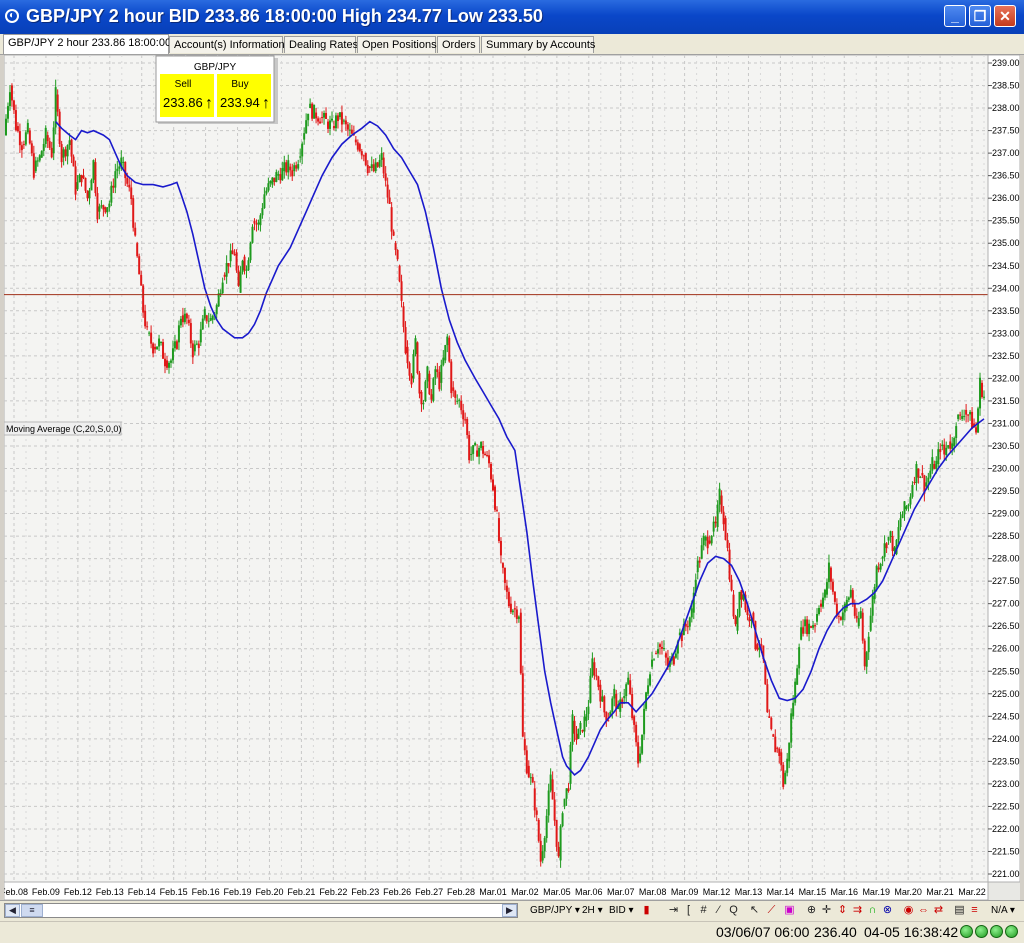 This screenshot has height=943, width=1024. Describe the element at coordinates (653, 892) in the screenshot. I see `x-tick-label: Mar.08` at that location.